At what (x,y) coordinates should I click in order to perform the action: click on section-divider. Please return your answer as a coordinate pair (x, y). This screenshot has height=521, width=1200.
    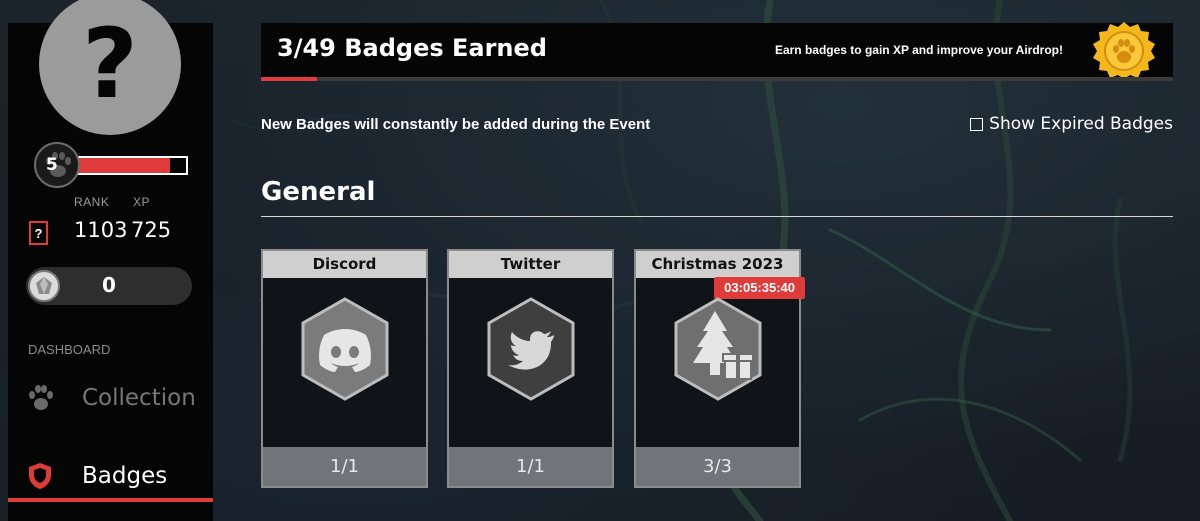
    Looking at the image, I should click on (717, 216).